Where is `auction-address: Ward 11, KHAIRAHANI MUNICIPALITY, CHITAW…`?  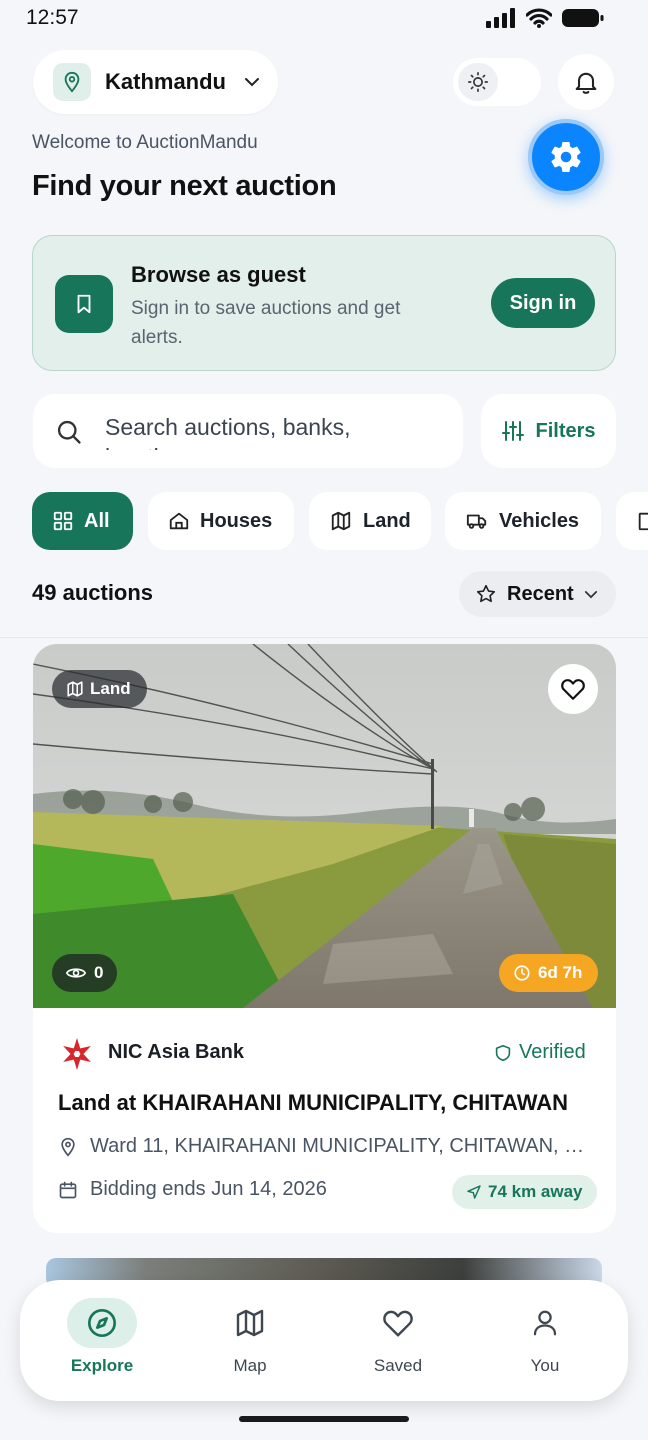
auction-address: Ward 11, KHAIRAHANI MUNICIPALITY, CHITAW… is located at coordinates (328, 1146).